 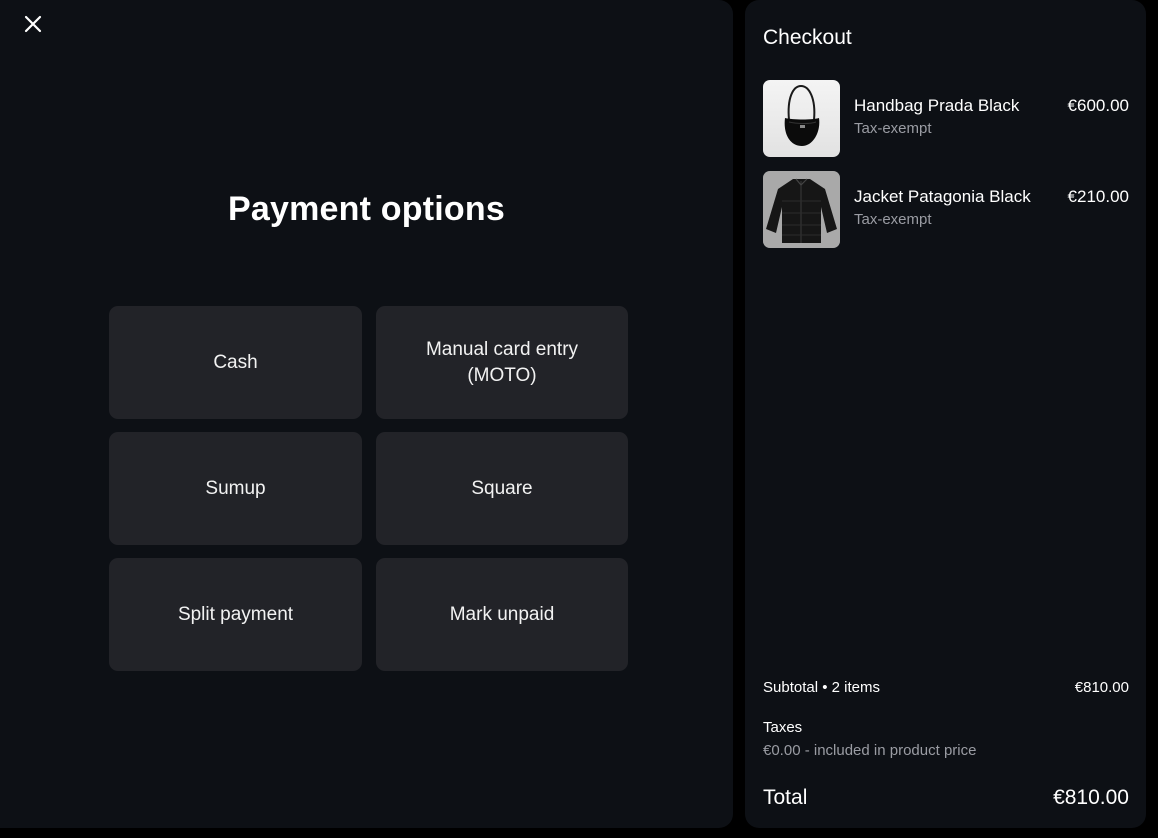 What do you see at coordinates (821, 687) in the screenshot?
I see `subtotal-label: Subtotal • 2 items` at bounding box center [821, 687].